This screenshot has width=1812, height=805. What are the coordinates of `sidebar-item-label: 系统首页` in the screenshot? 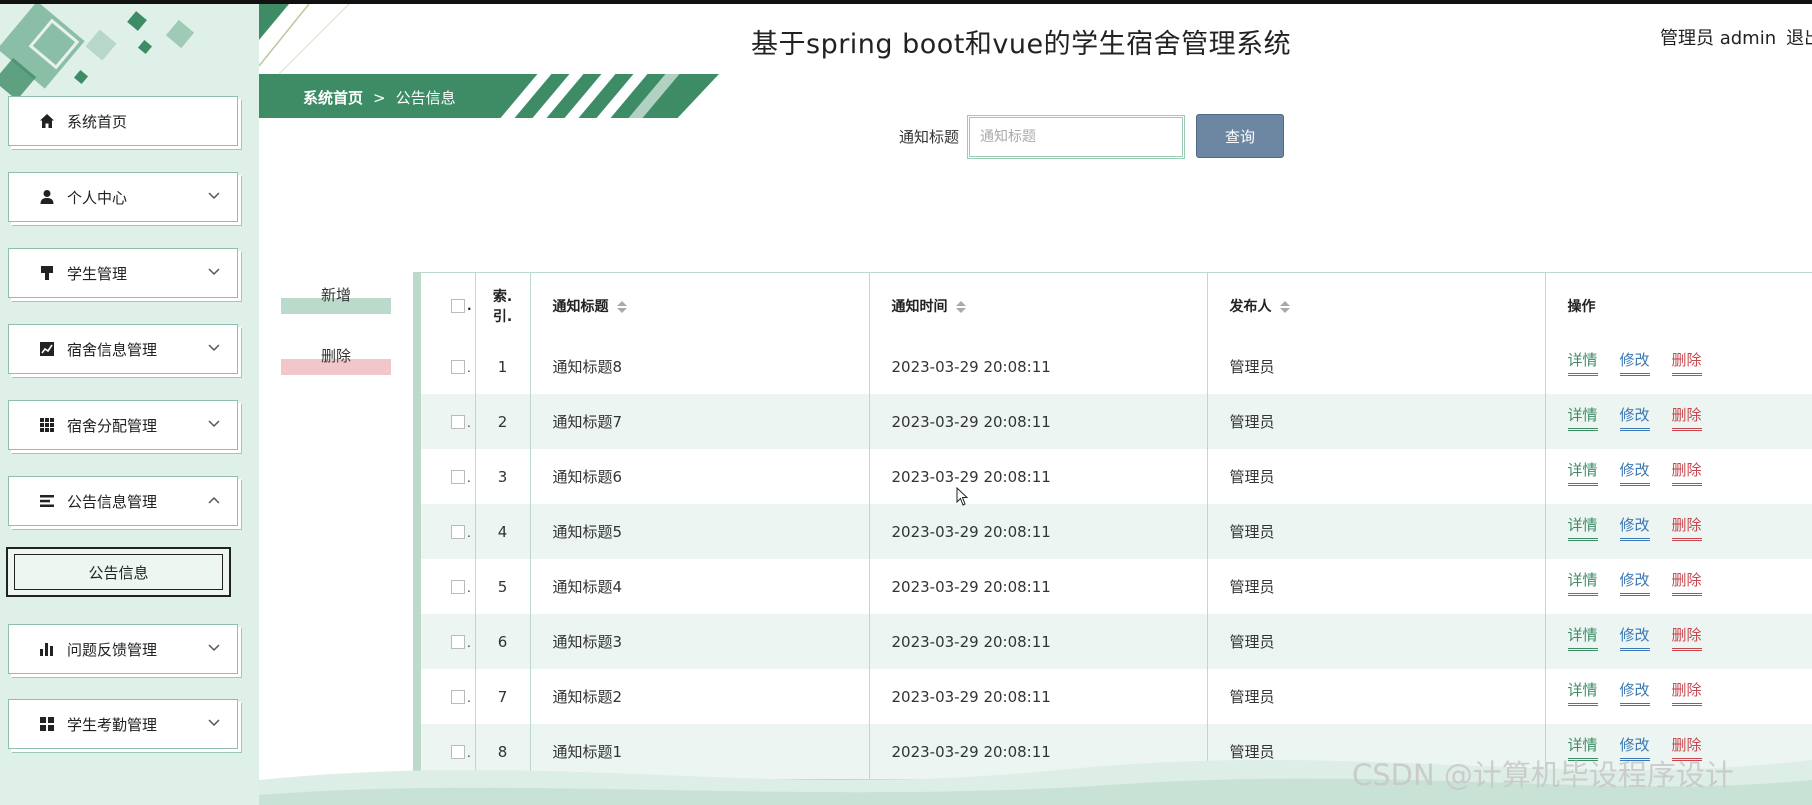 It's located at (97, 121).